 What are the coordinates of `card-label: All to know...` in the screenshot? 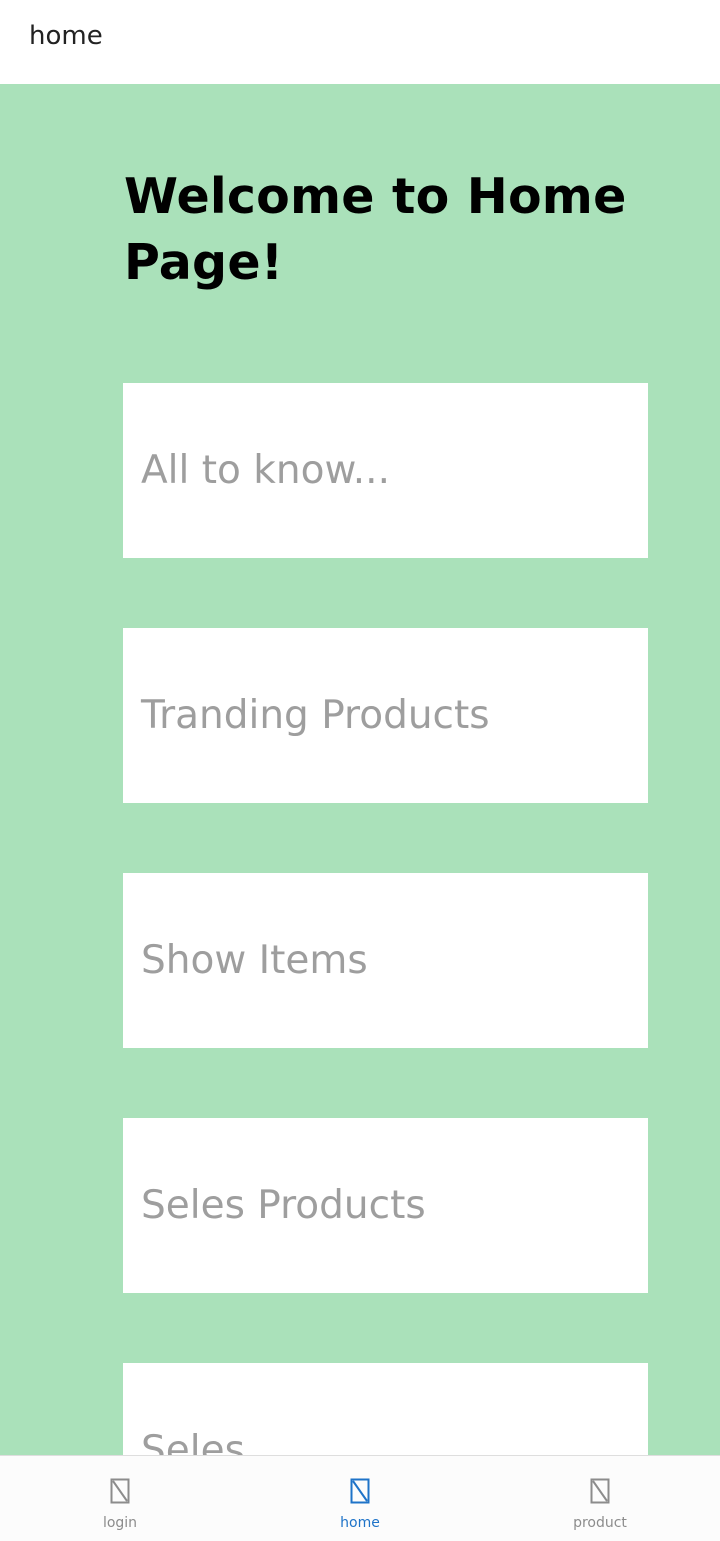 It's located at (265, 470).